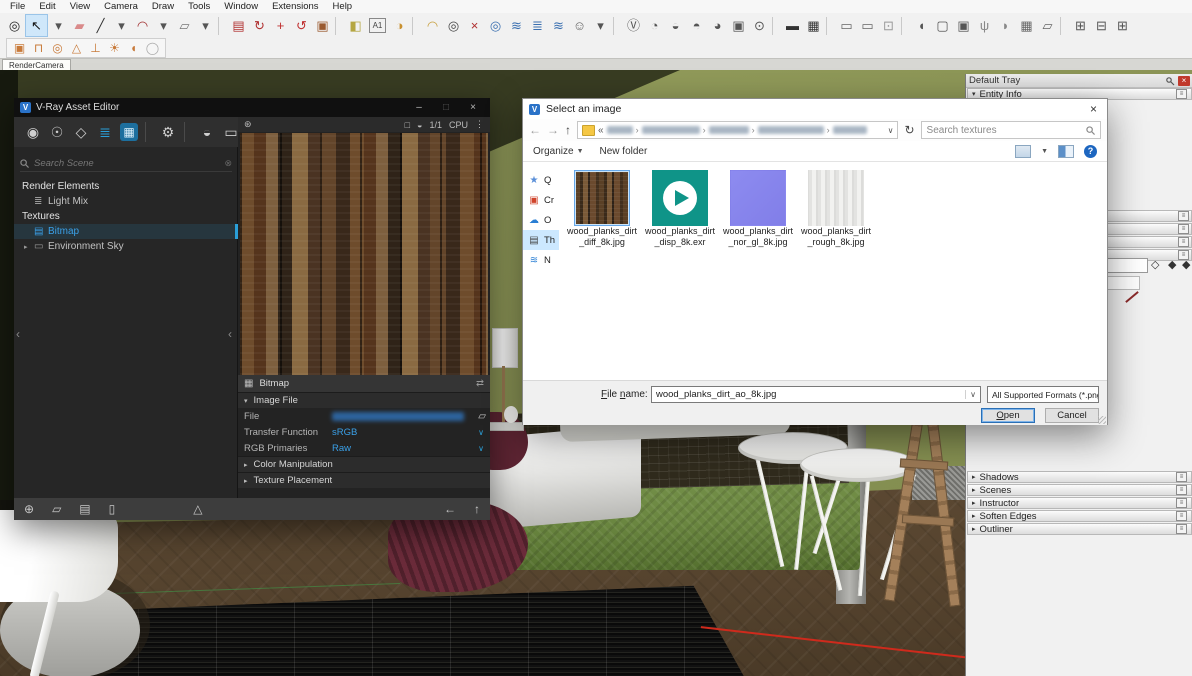 Image resolution: width=1192 pixels, height=676 pixels. What do you see at coordinates (836, 209) in the screenshot?
I see `file-item-rough: wood_planks_dirt _rough_8k.jpg` at bounding box center [836, 209].